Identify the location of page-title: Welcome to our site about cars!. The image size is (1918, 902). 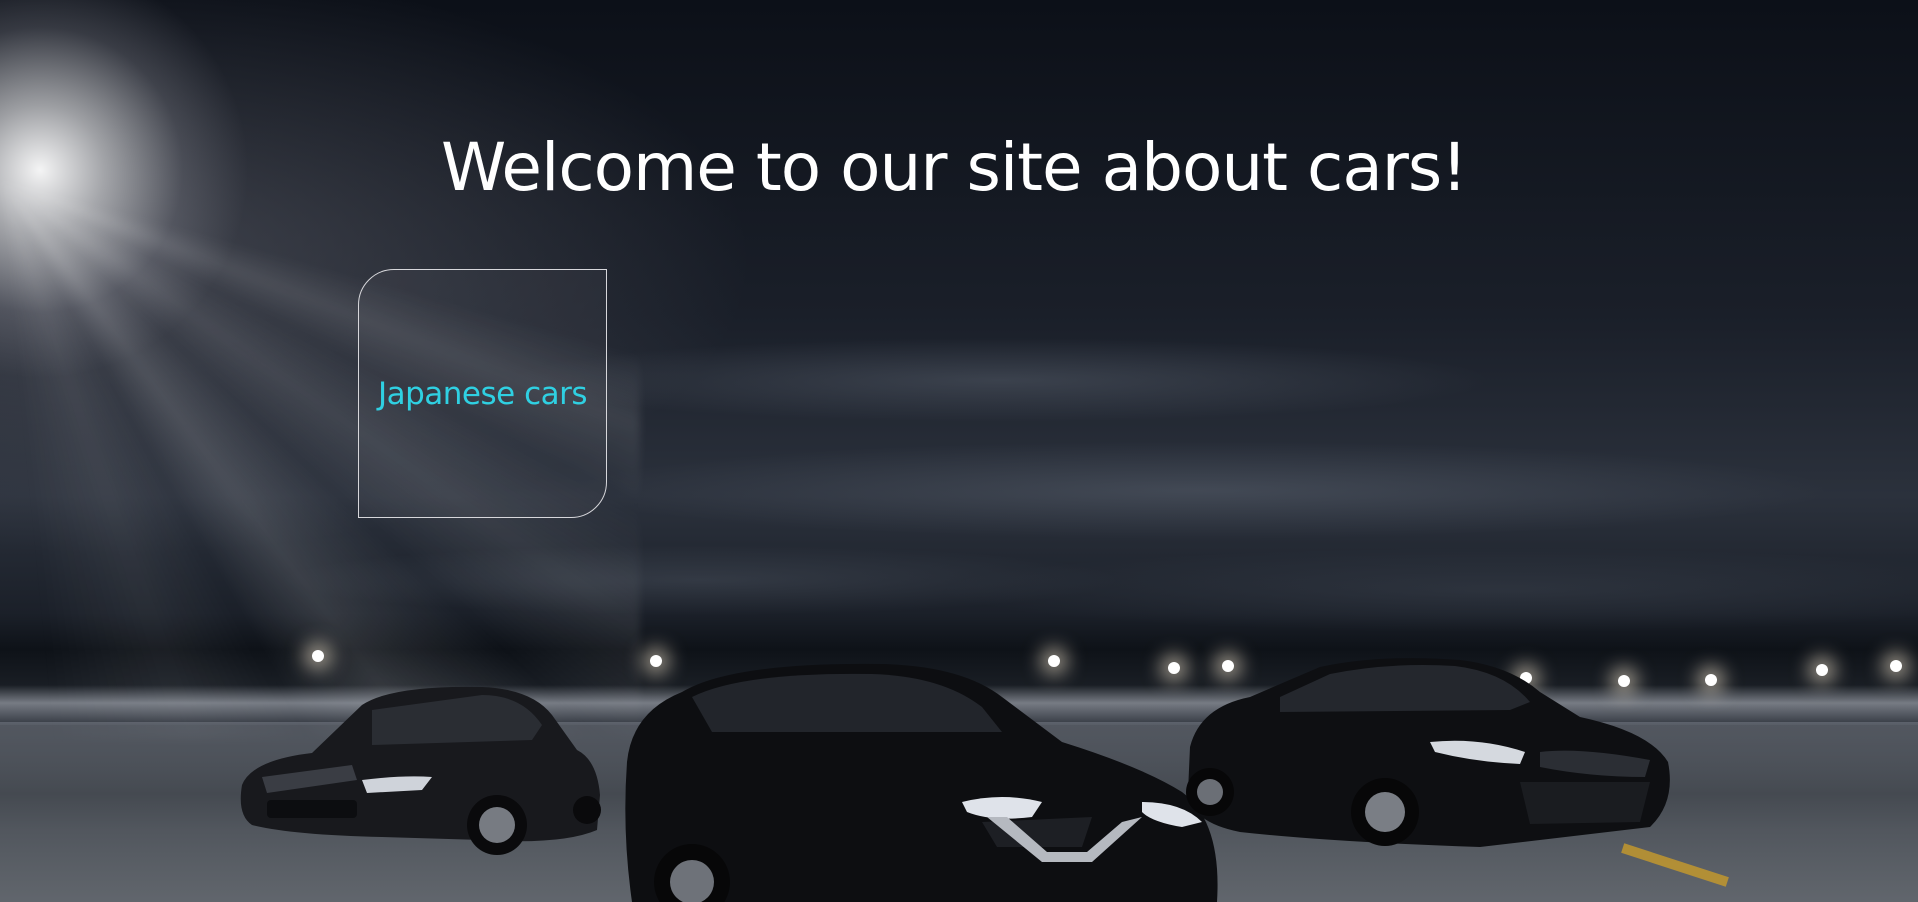
(954, 167).